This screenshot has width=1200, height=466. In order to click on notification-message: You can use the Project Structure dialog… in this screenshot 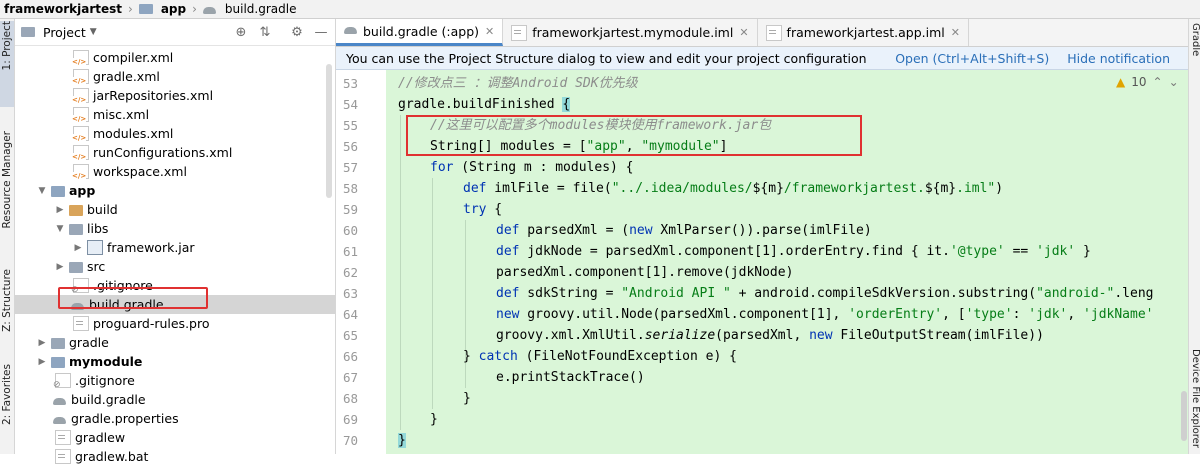, I will do `click(606, 58)`.